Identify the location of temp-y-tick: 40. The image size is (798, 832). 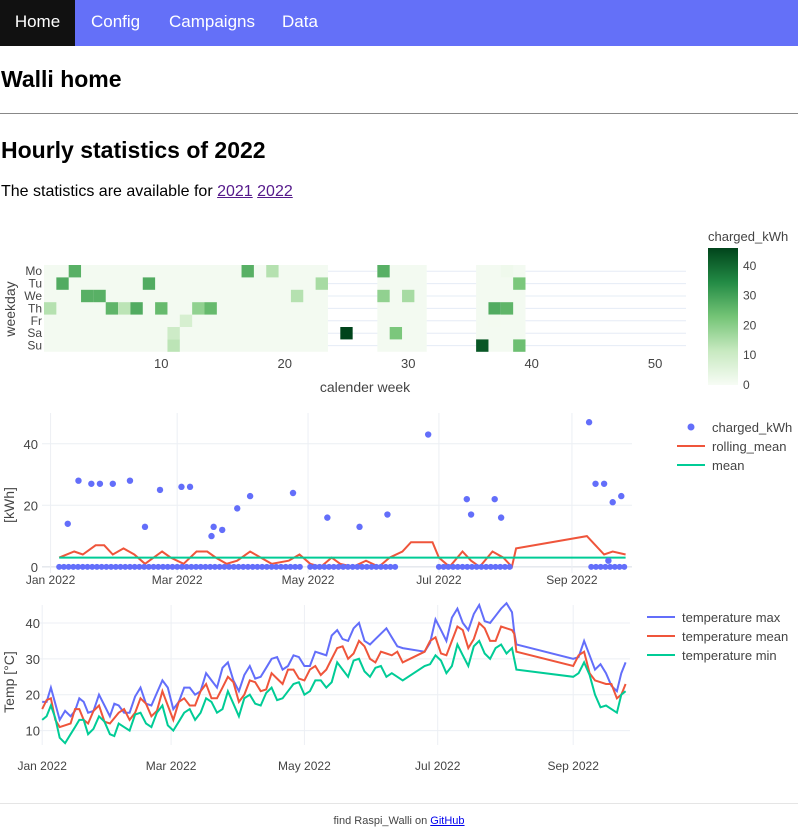
(33, 623).